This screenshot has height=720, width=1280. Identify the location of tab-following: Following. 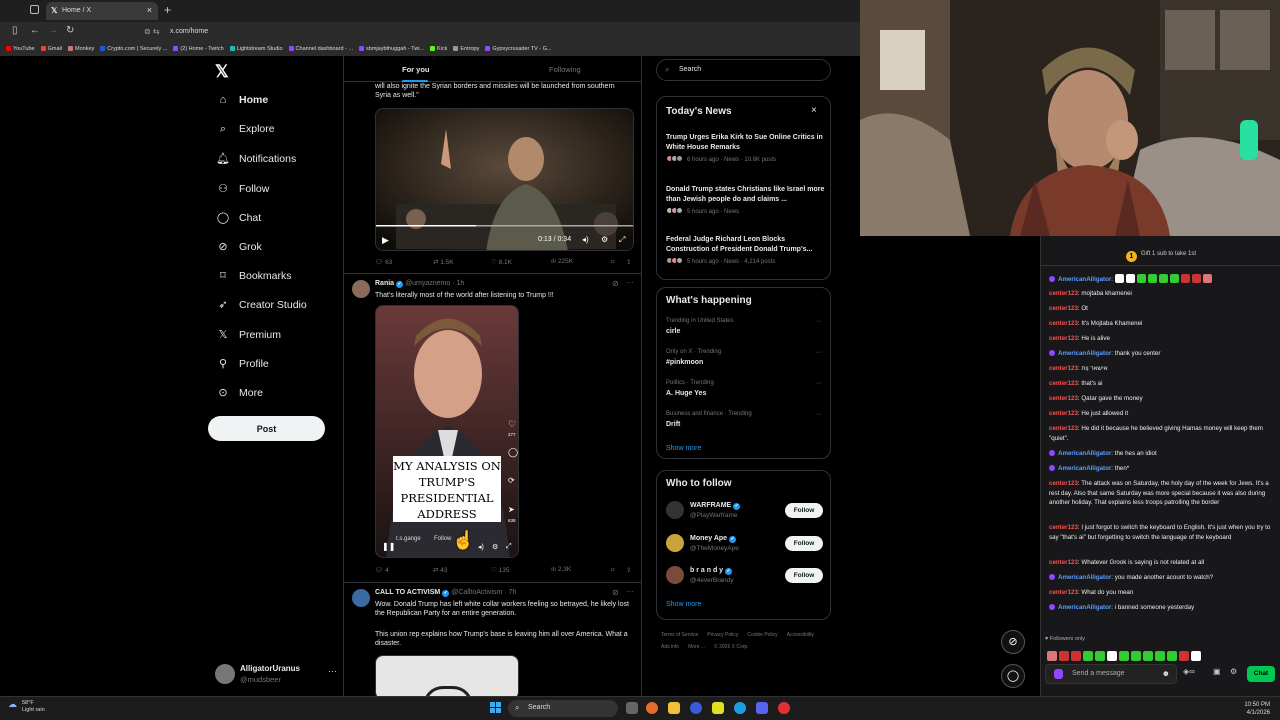
(565, 69).